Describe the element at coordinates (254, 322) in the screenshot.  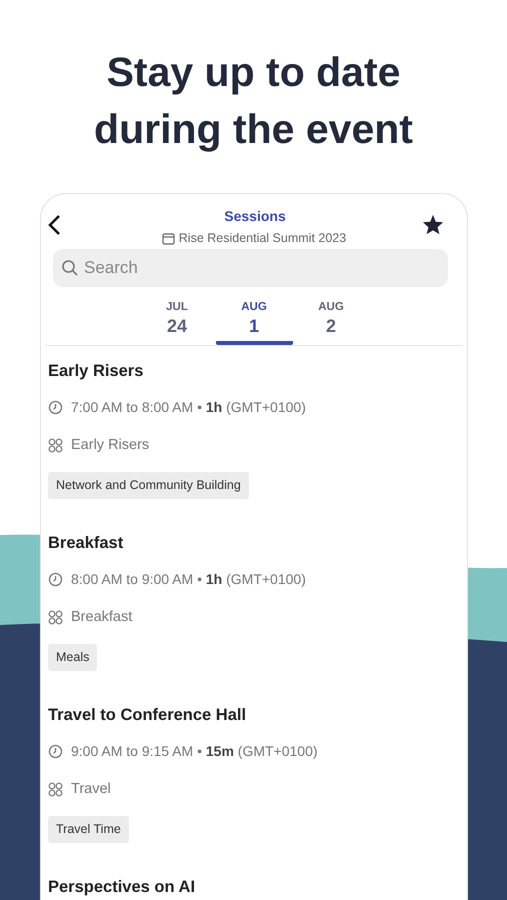
I see `date-tab: AUG 1` at that location.